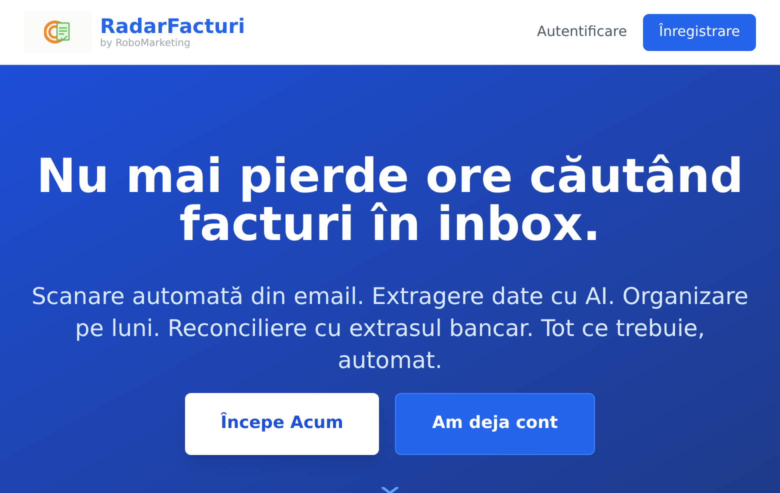  What do you see at coordinates (699, 32) in the screenshot?
I see `register-button: Înregistrare` at bounding box center [699, 32].